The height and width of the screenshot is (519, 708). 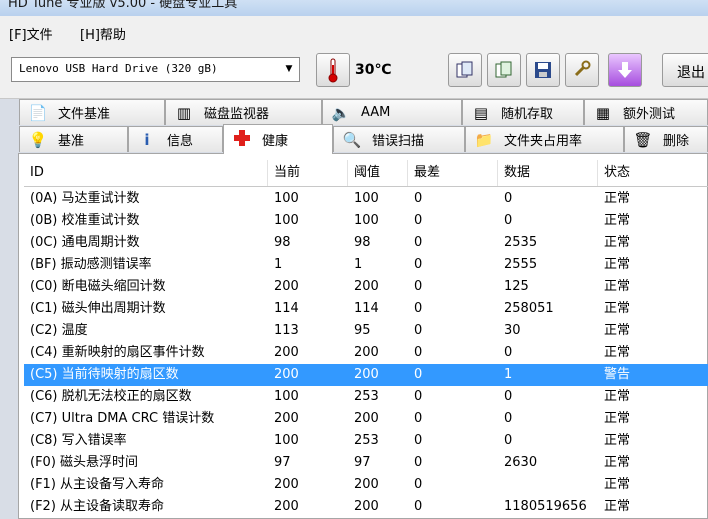 What do you see at coordinates (521, 242) in the screenshot?
I see `cell-data: 2535` at bounding box center [521, 242].